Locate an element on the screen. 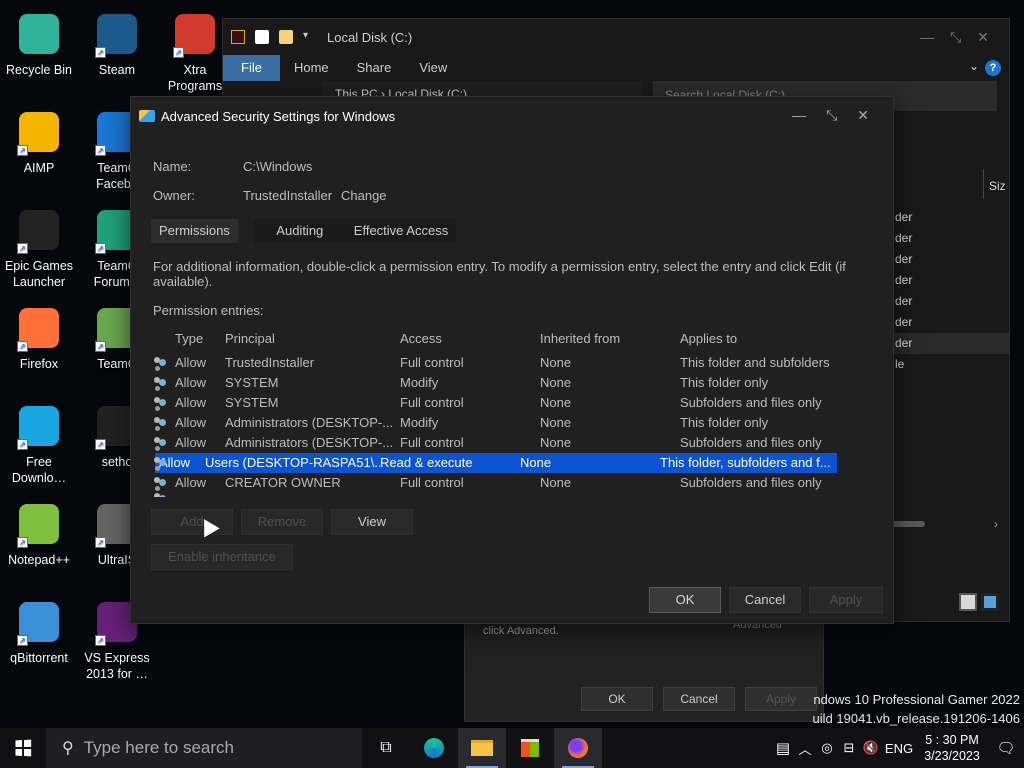 The height and width of the screenshot is (768, 1024). firefox-taskbar-icon is located at coordinates (578, 748).